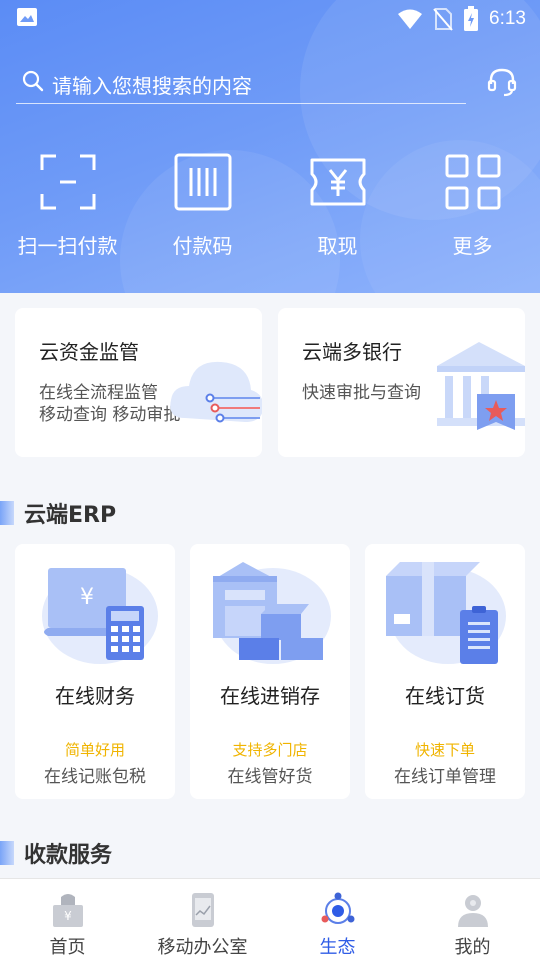  I want to click on bottom-navigation: ¥ 首页 移动办公室 生态 我的, so click(270, 919).